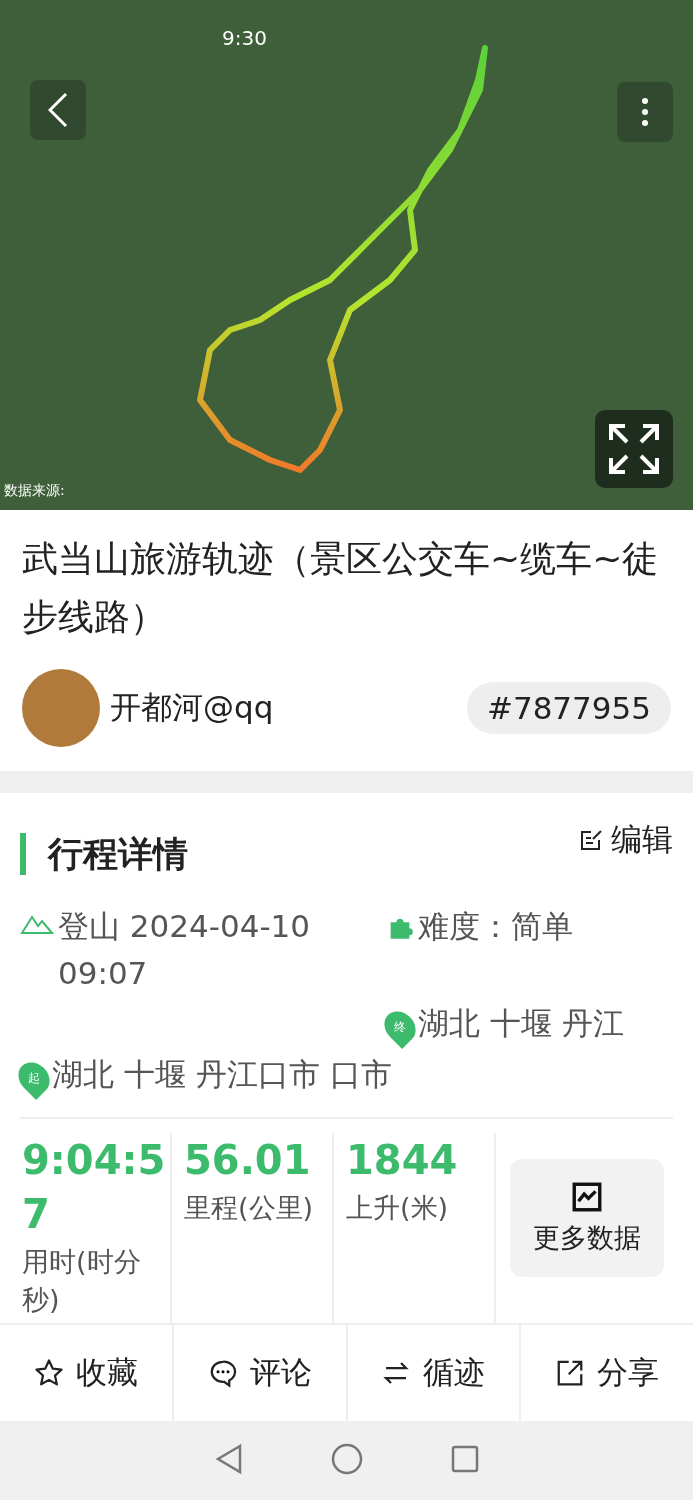  I want to click on route-title: 武当山旅游轨迹（景区公交车~缆车~徒步线路）, so click(341, 588).